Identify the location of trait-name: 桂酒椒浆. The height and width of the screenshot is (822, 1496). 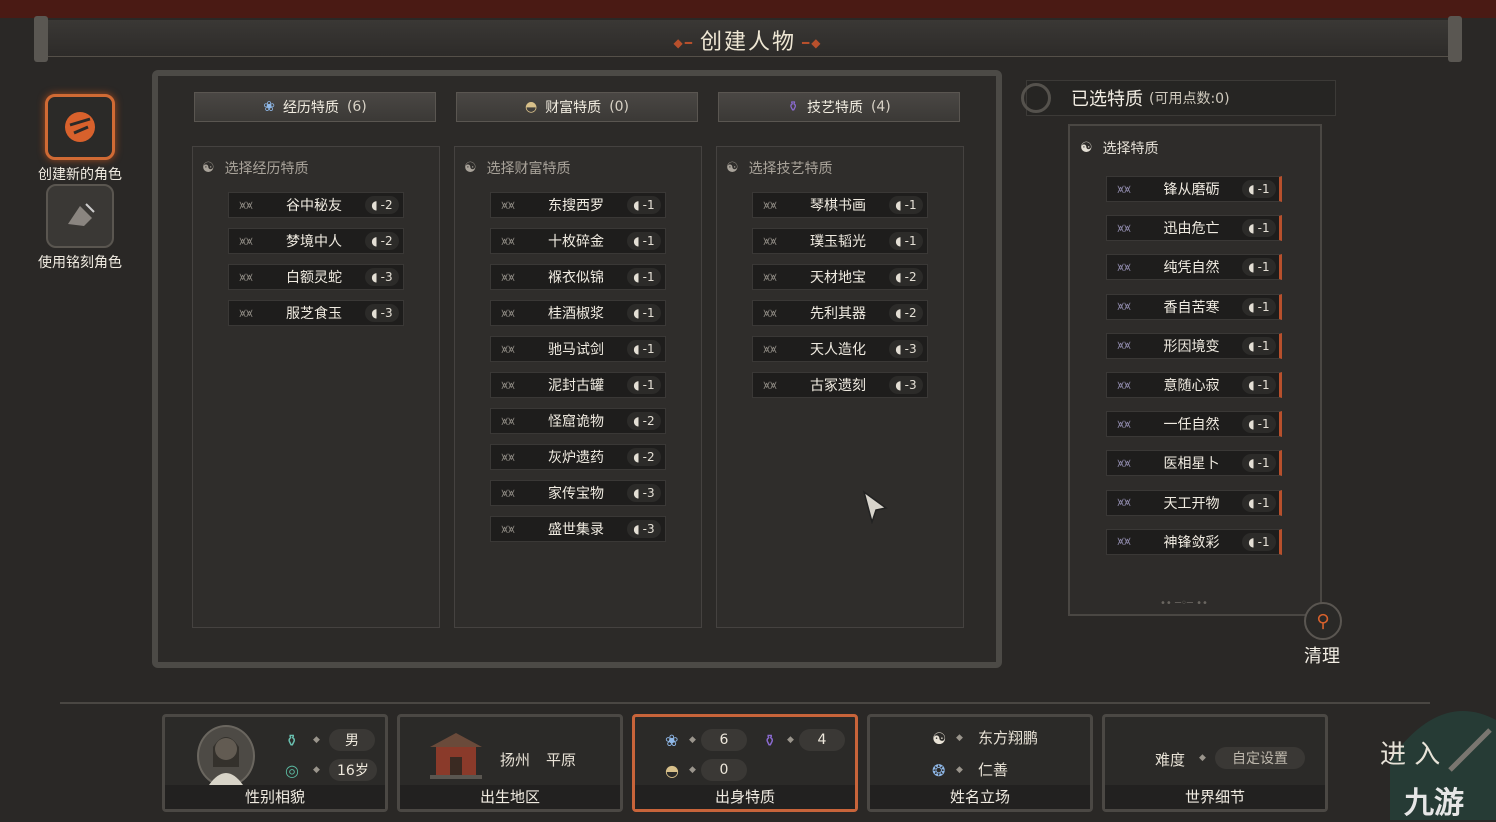
(576, 314).